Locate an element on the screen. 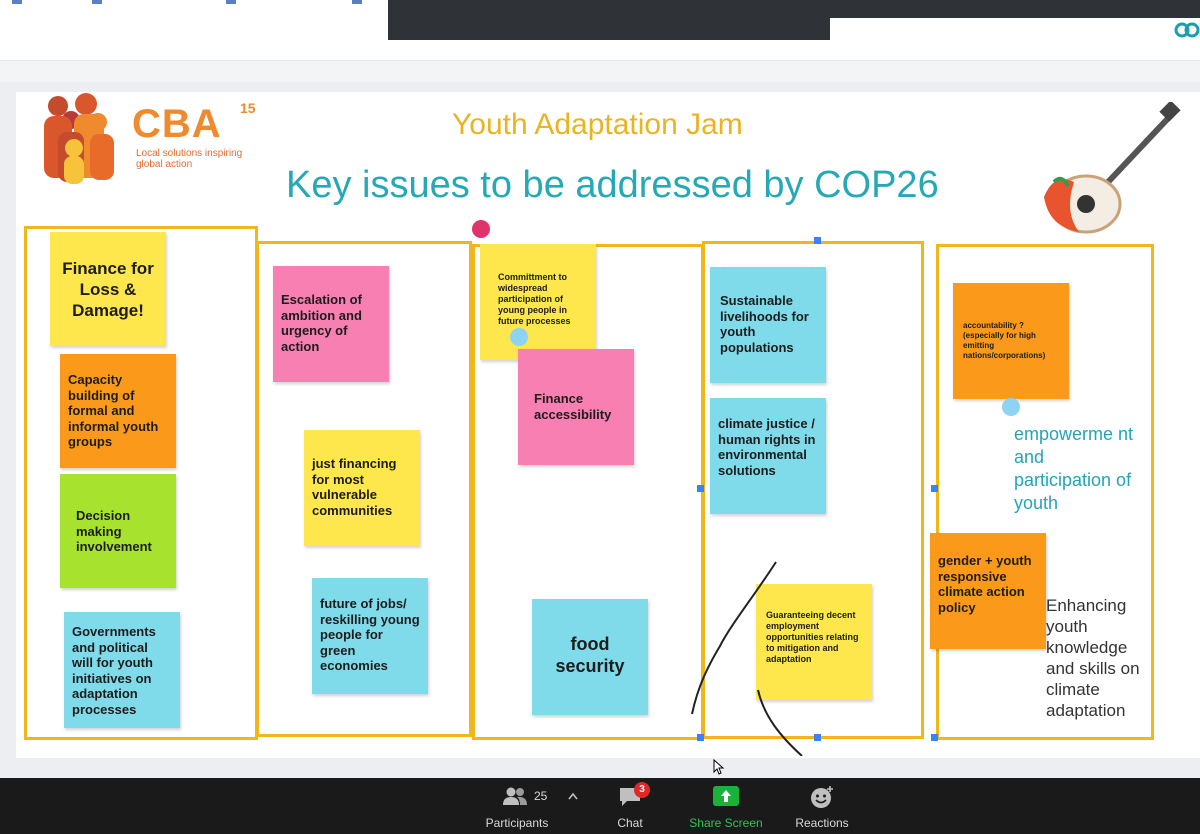 This screenshot has width=1200, height=834. top-toolbar is located at coordinates (600, 30).